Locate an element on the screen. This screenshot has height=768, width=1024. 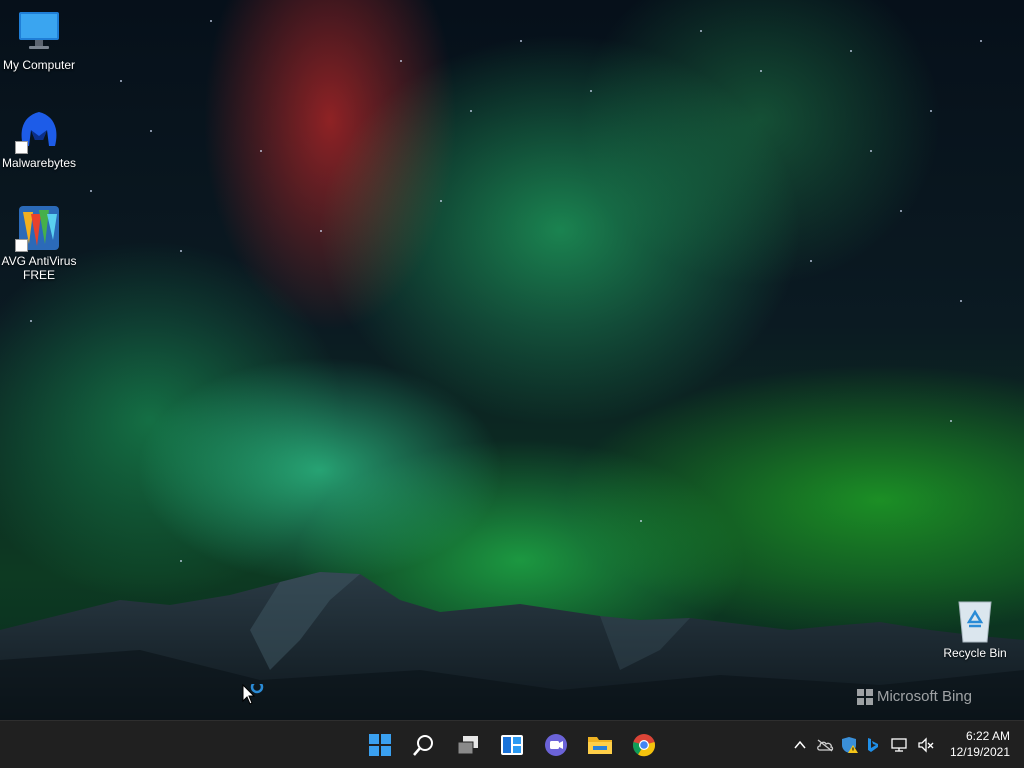
widgets-icon is located at coordinates (512, 745).